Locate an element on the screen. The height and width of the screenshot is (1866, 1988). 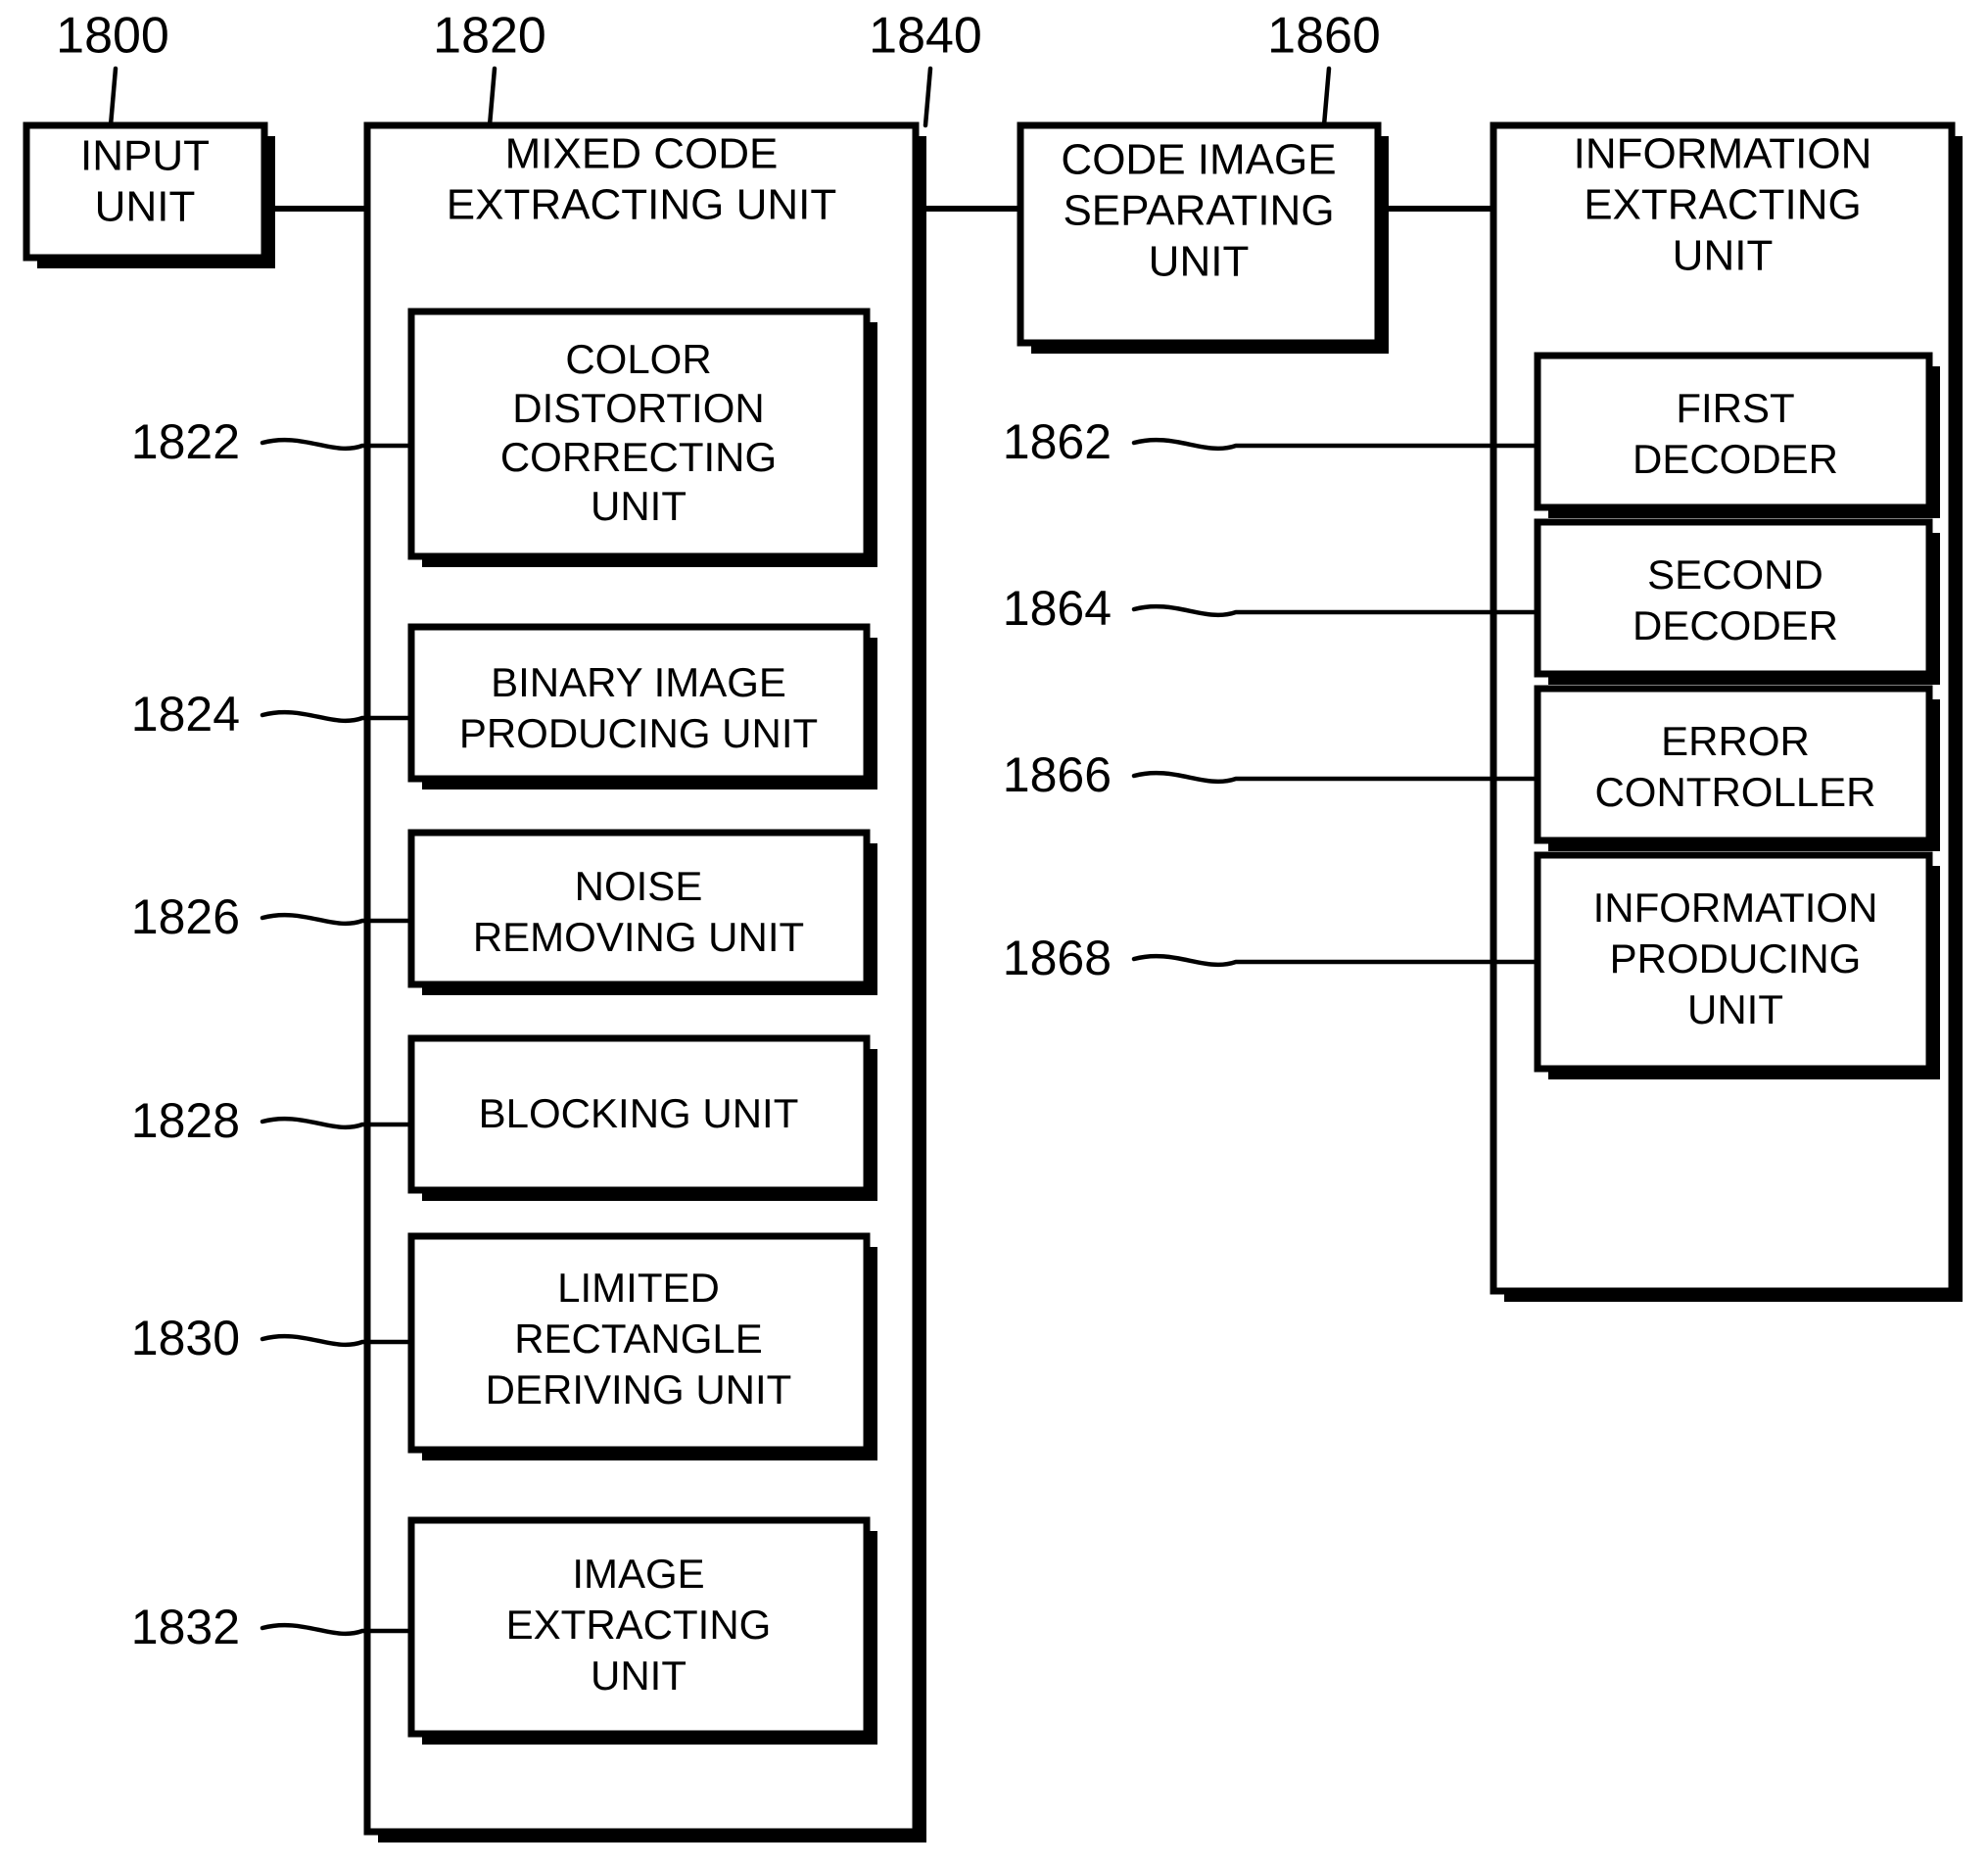
second-decoder-outline is located at coordinates (1733, 598).